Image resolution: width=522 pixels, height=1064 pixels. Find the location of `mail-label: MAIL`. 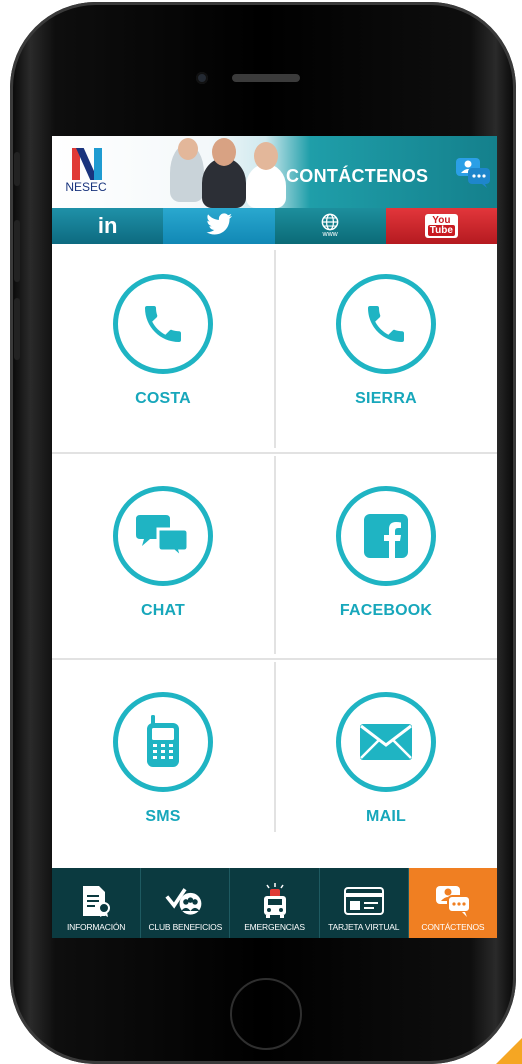

mail-label: MAIL is located at coordinates (386, 816).